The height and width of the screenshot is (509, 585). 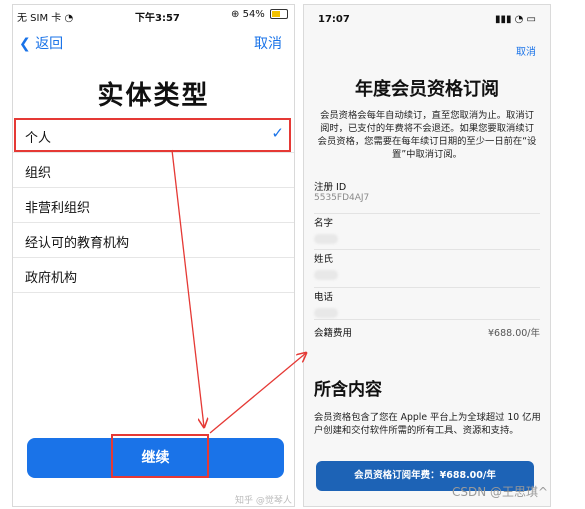 What do you see at coordinates (500, 492) in the screenshot?
I see `watermark-csdn: CSDN @王思琪^` at bounding box center [500, 492].